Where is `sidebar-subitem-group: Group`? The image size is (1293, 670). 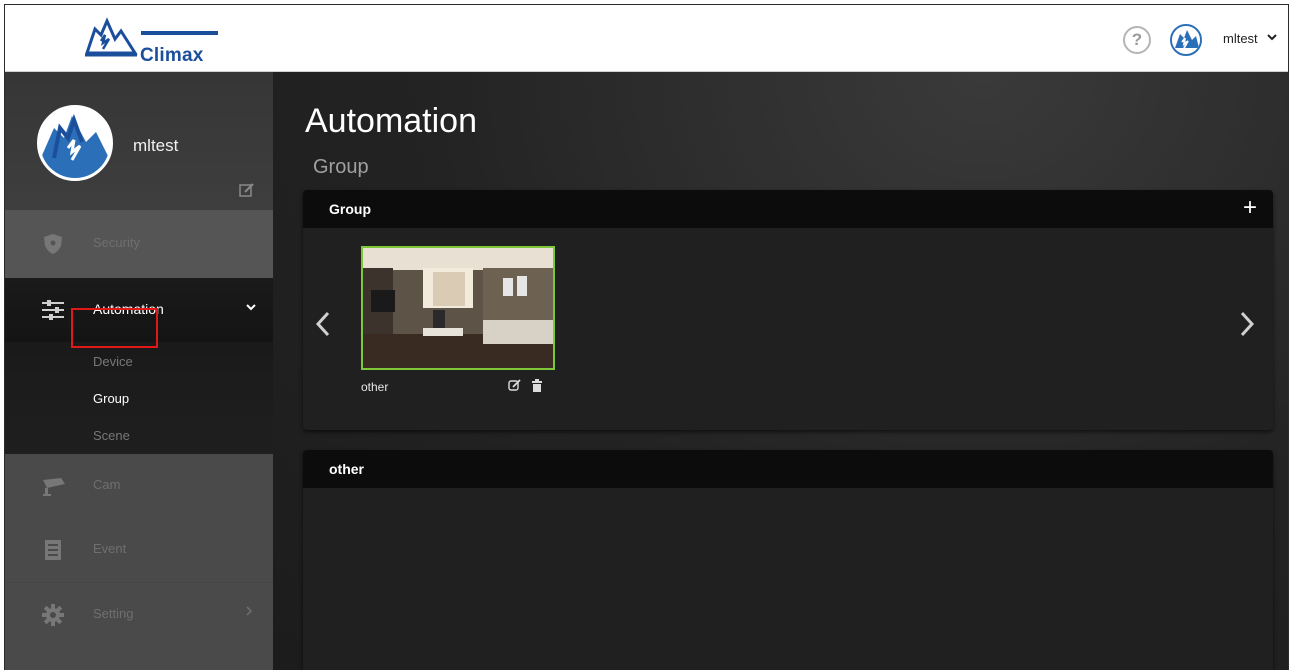 sidebar-subitem-group: Group is located at coordinates (111, 398).